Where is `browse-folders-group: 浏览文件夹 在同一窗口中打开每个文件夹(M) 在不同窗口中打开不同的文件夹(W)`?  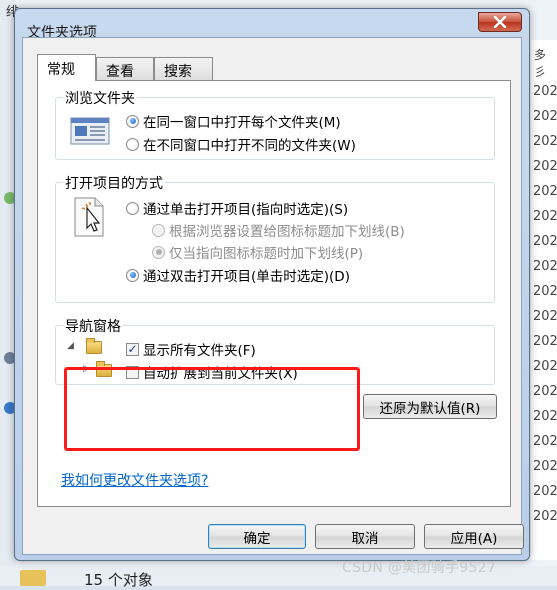
browse-folders-group: 浏览文件夹 在同一窗口中打开每个文件夹(M) 在不同窗口中打开不同的文件夹(W) is located at coordinates (275, 124).